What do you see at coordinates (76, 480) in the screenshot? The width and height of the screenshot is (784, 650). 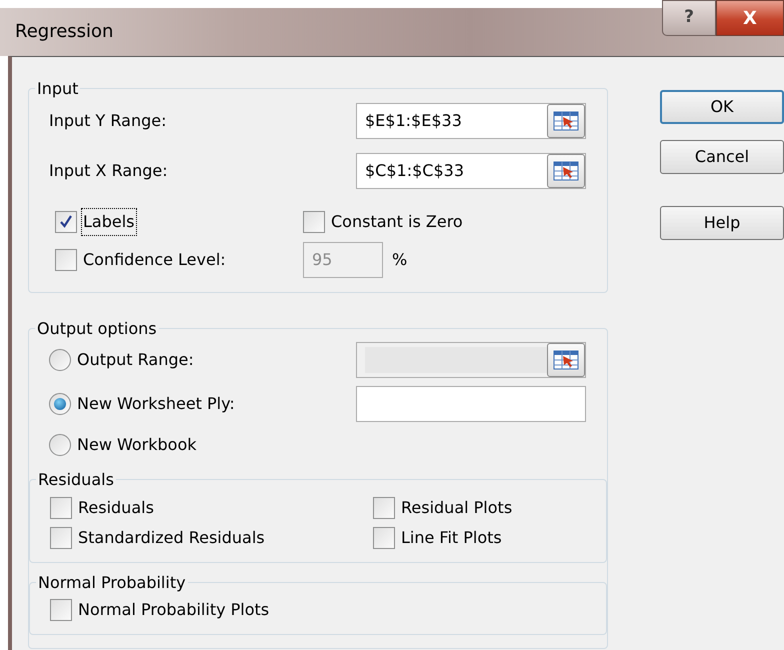 I see `group-title: Residuals` at bounding box center [76, 480].